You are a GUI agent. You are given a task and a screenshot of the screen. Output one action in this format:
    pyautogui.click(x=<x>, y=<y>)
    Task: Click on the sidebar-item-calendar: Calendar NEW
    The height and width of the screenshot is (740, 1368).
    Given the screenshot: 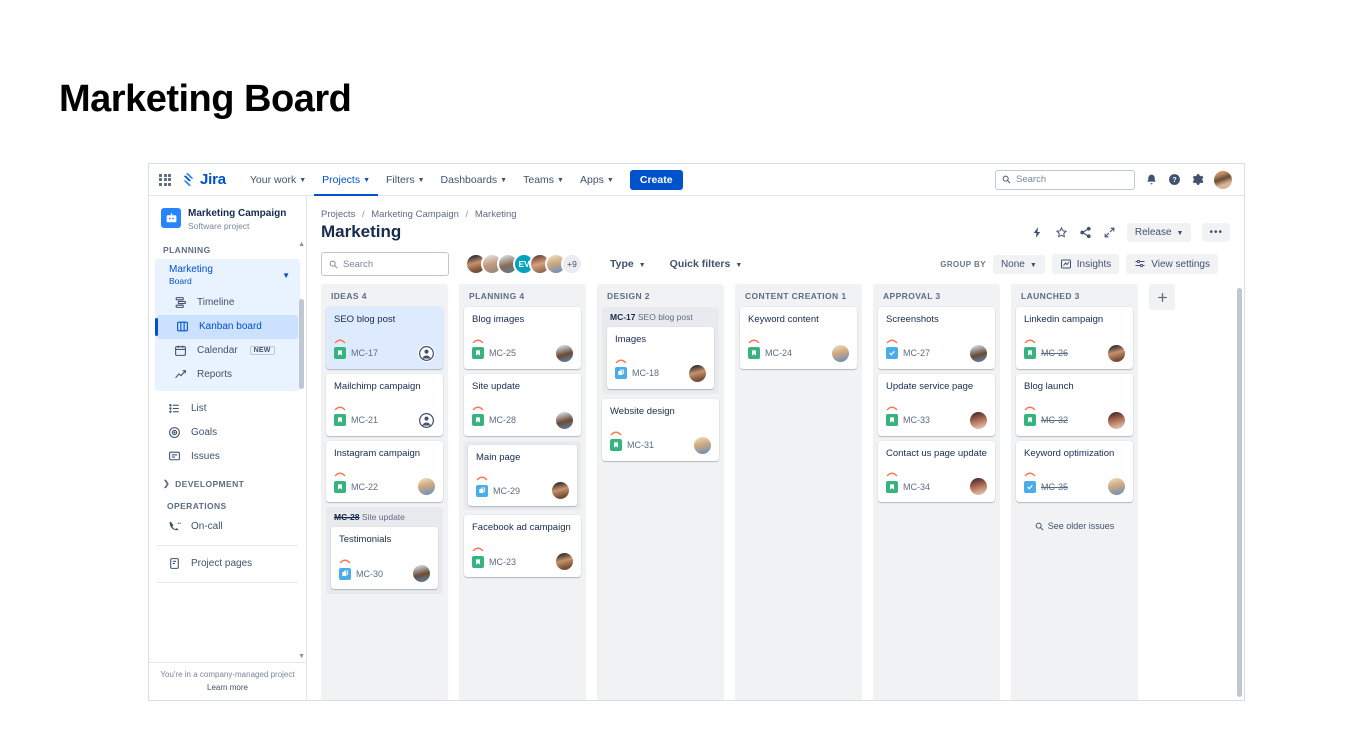 What is the action you would take?
    pyautogui.click(x=227, y=351)
    